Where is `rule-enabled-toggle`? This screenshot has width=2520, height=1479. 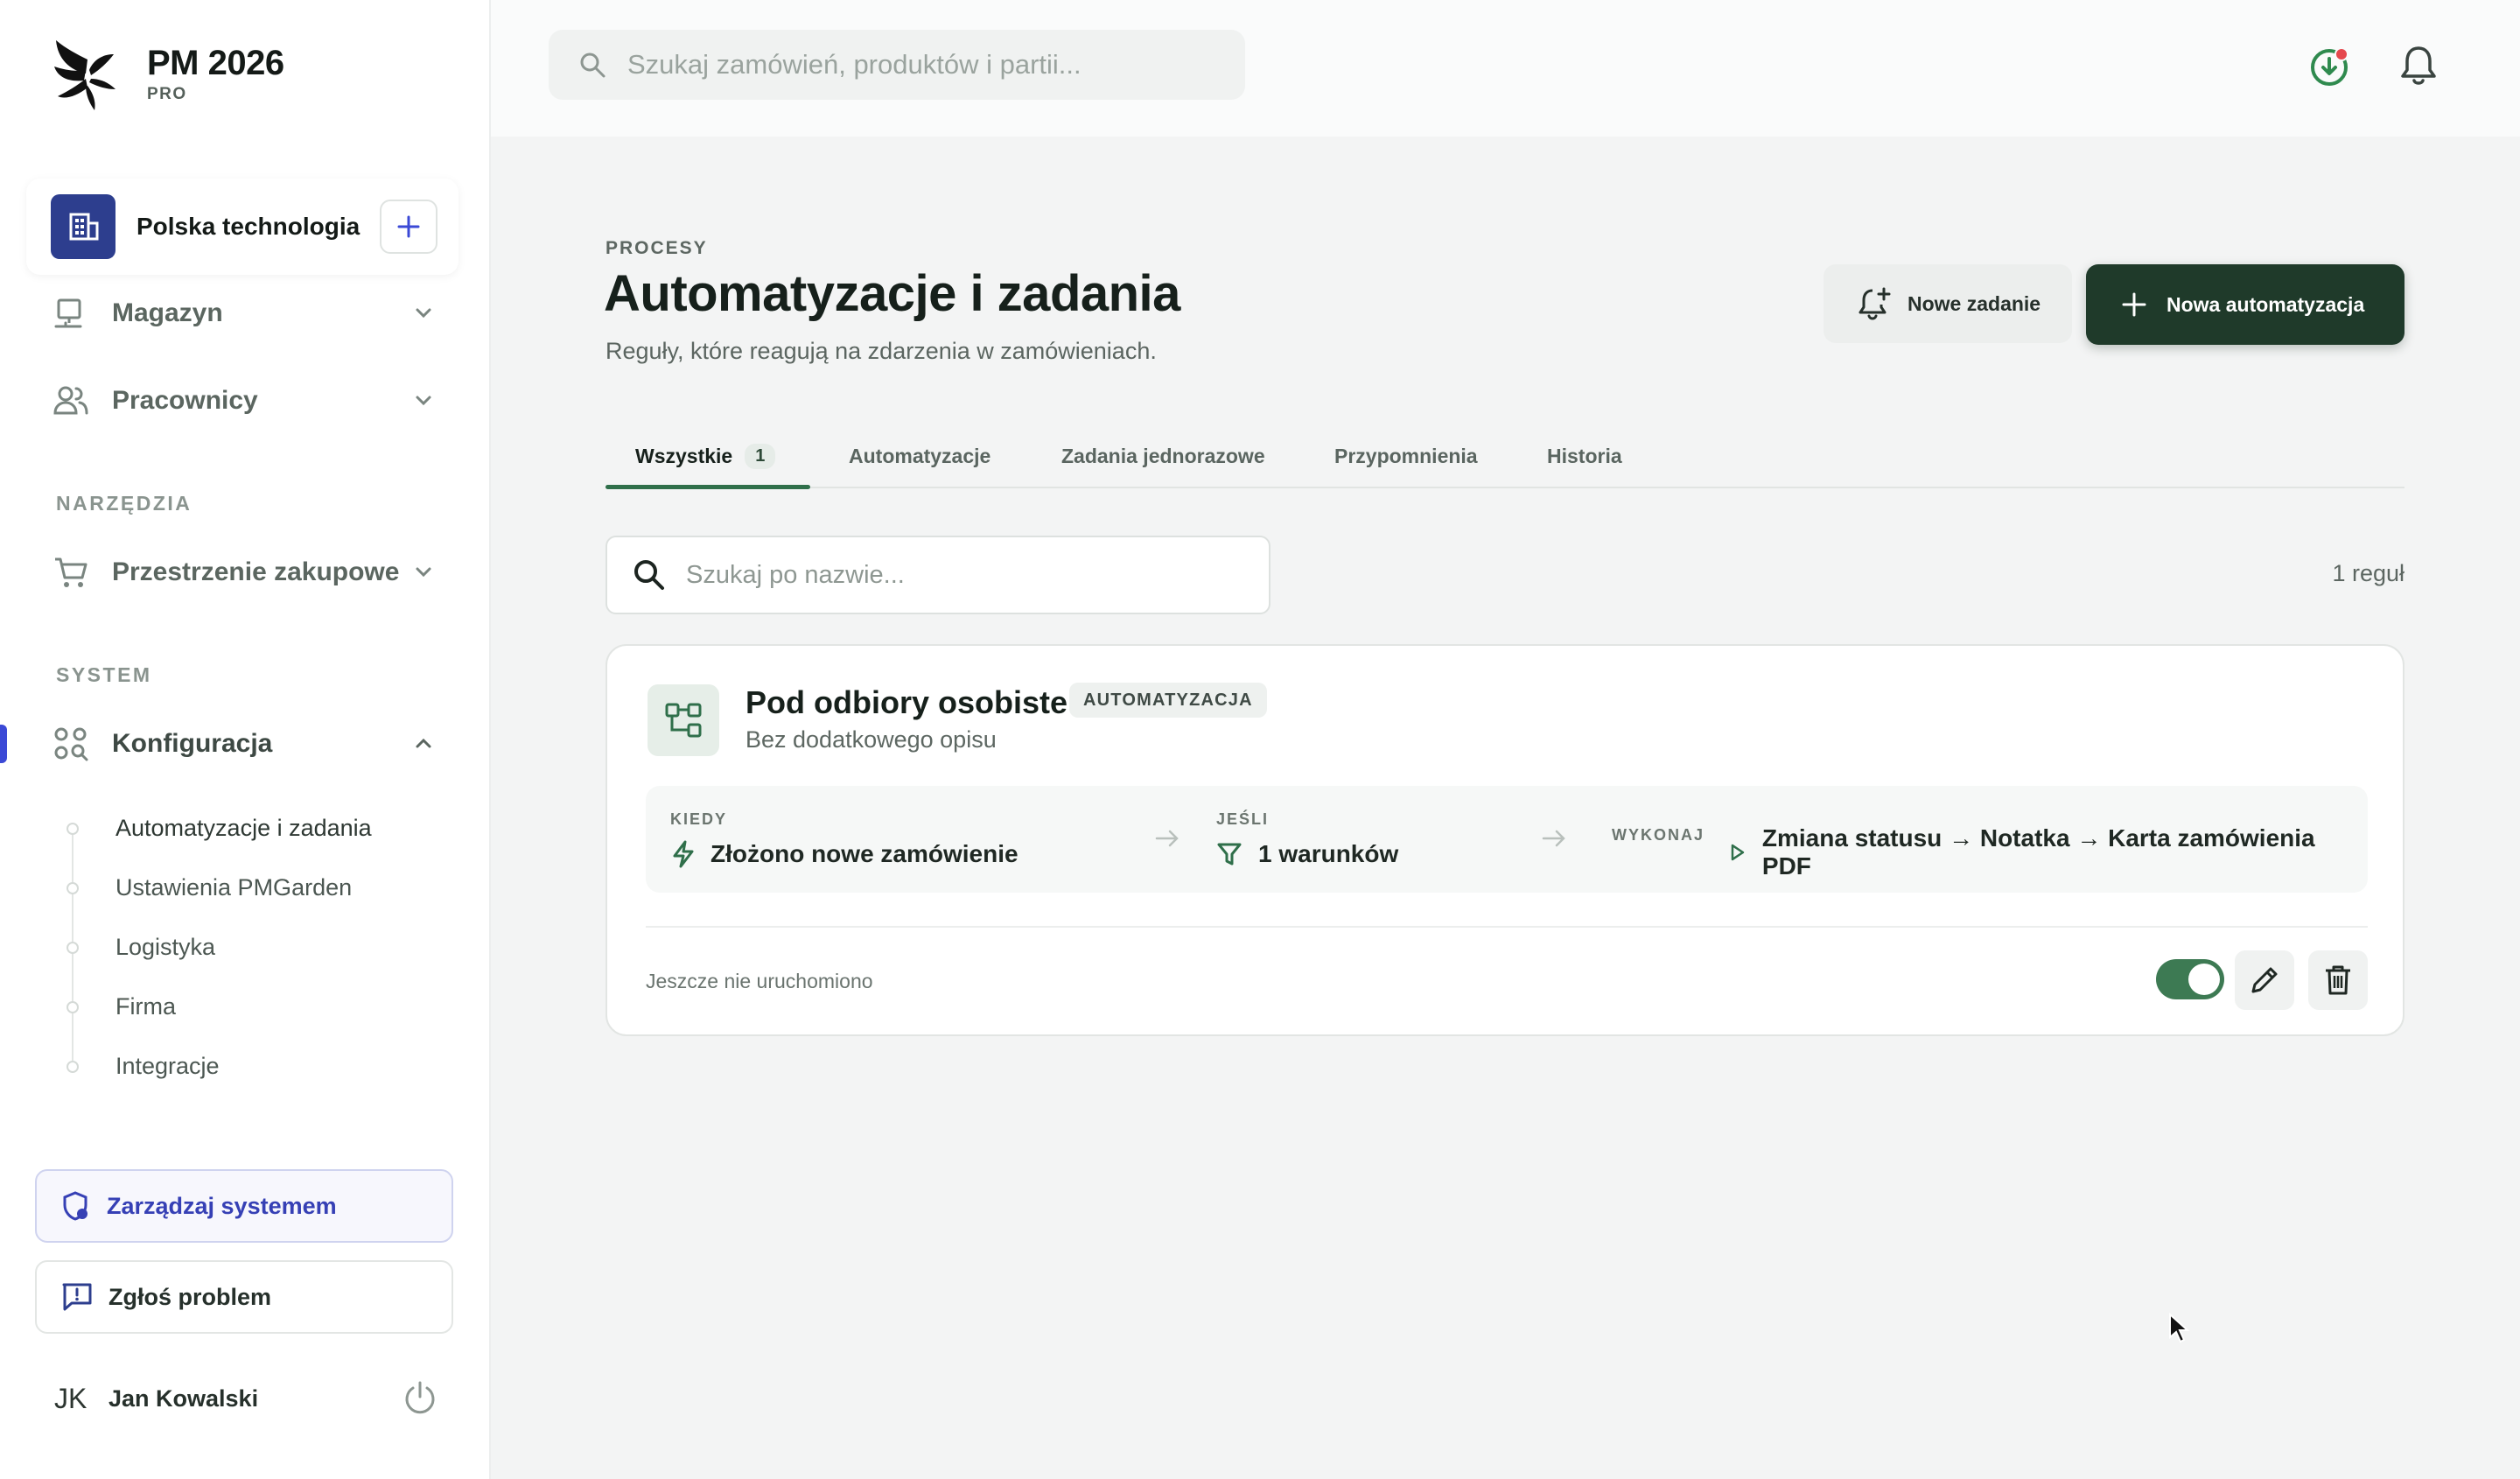 rule-enabled-toggle is located at coordinates (2190, 979).